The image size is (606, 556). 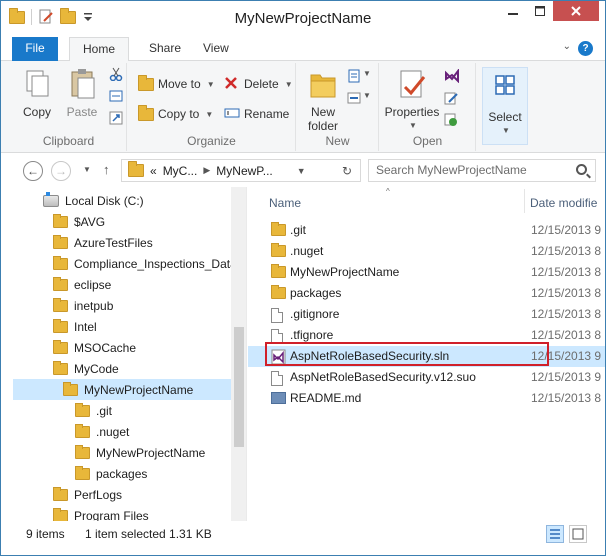 I want to click on search-input: Search MyNewProjectName, so click(x=482, y=170).